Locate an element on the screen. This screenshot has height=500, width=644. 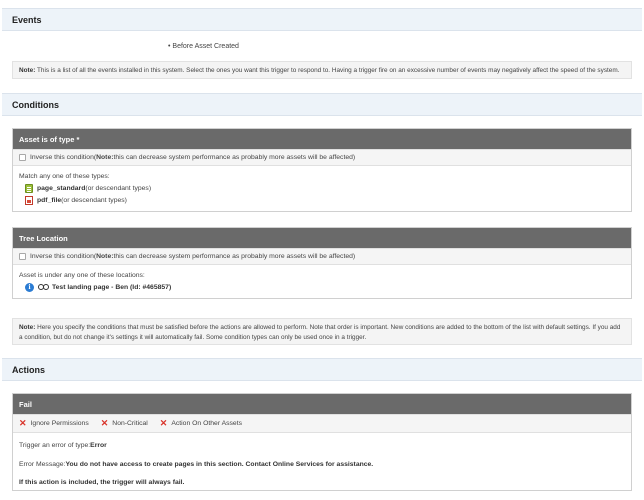
binoculars-icon is located at coordinates (43, 287).